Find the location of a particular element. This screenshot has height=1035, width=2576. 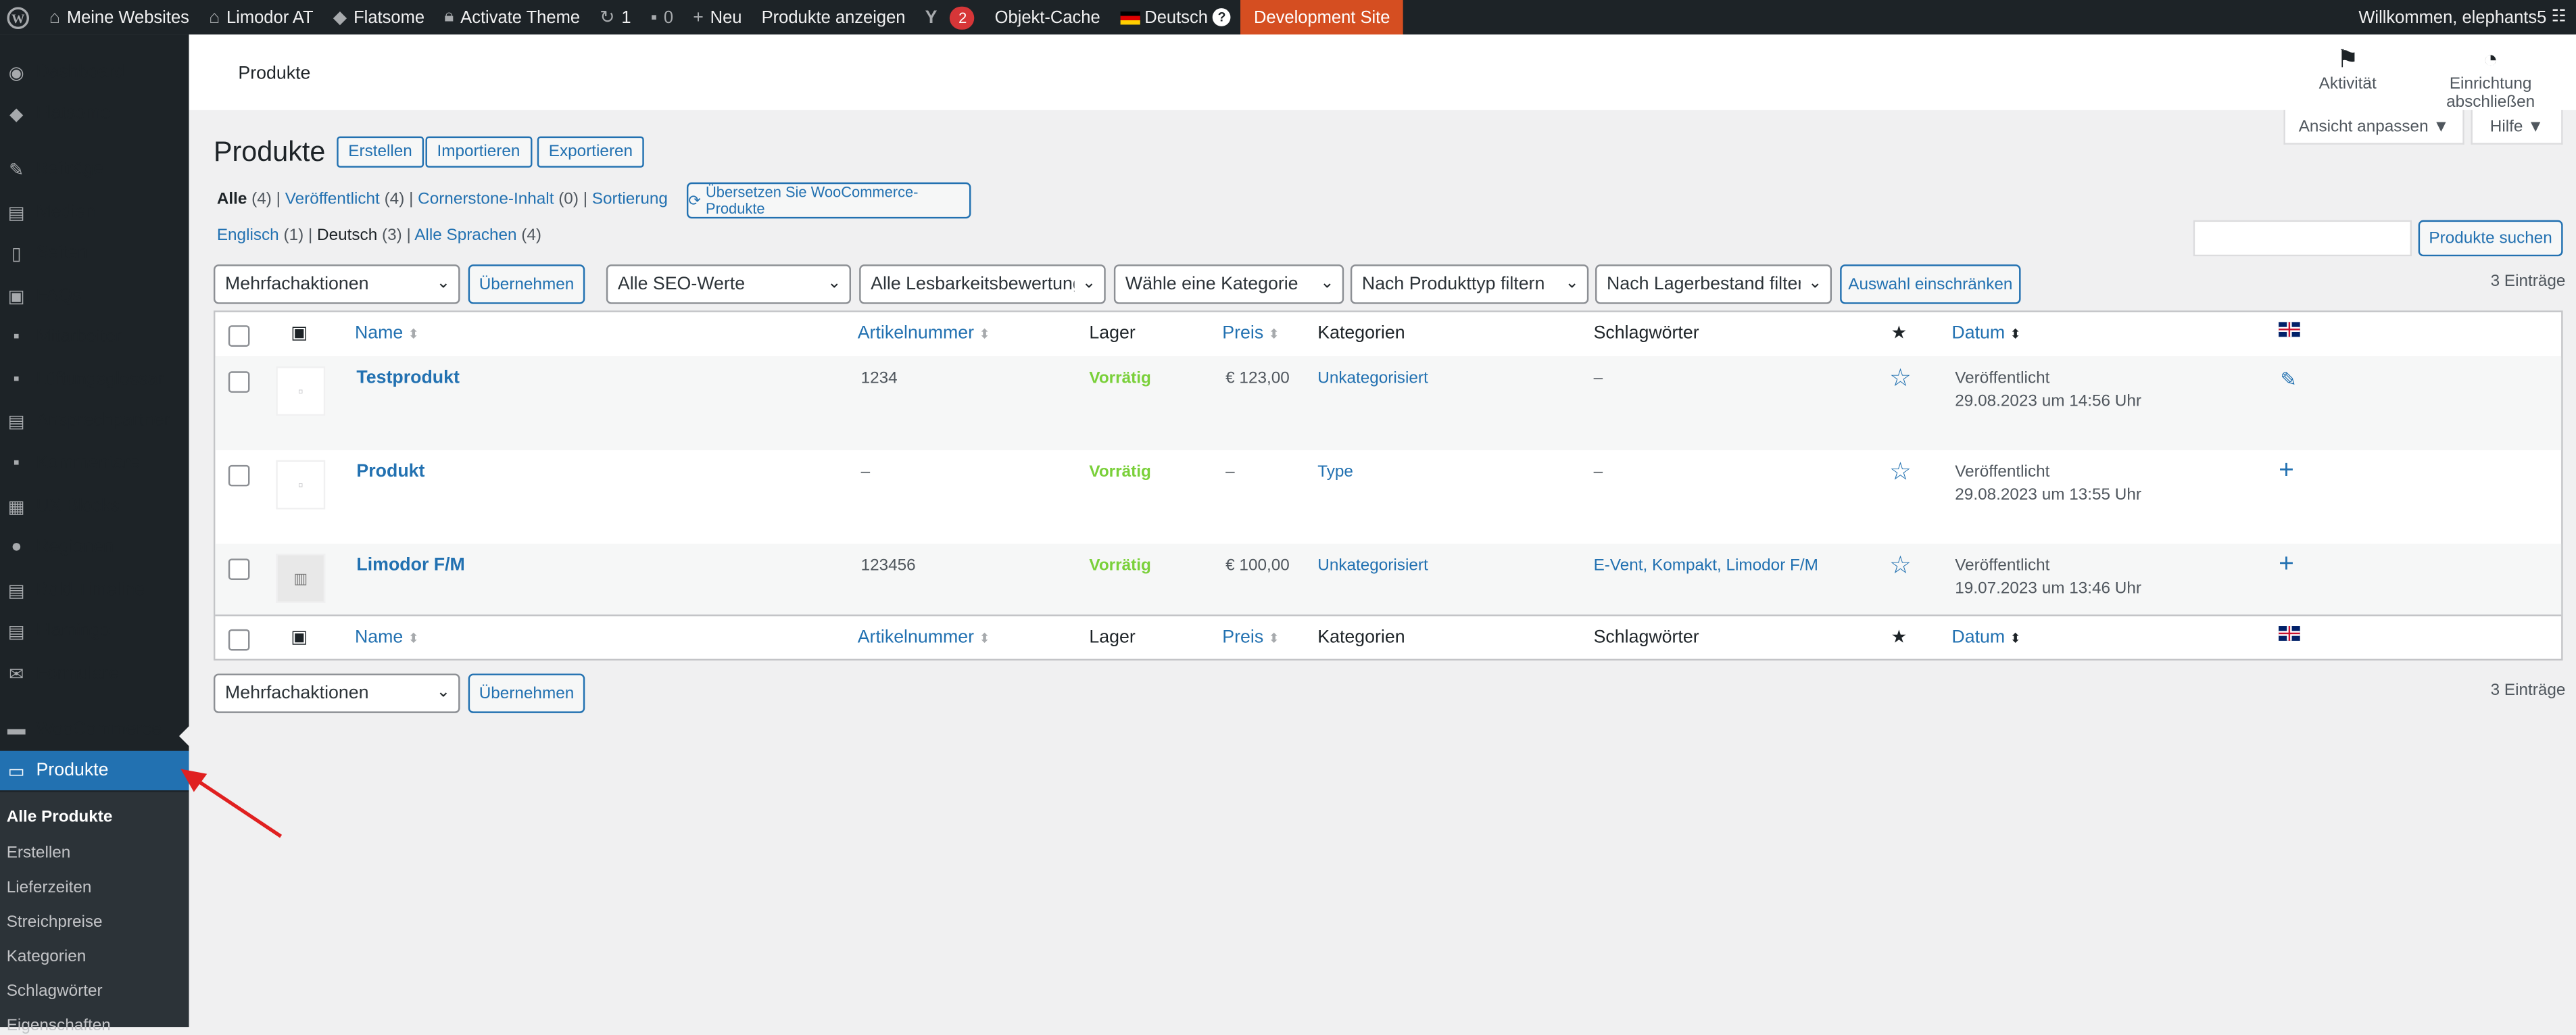

admin-bar-site-name: ⌂ Limodor AT is located at coordinates (261, 17).